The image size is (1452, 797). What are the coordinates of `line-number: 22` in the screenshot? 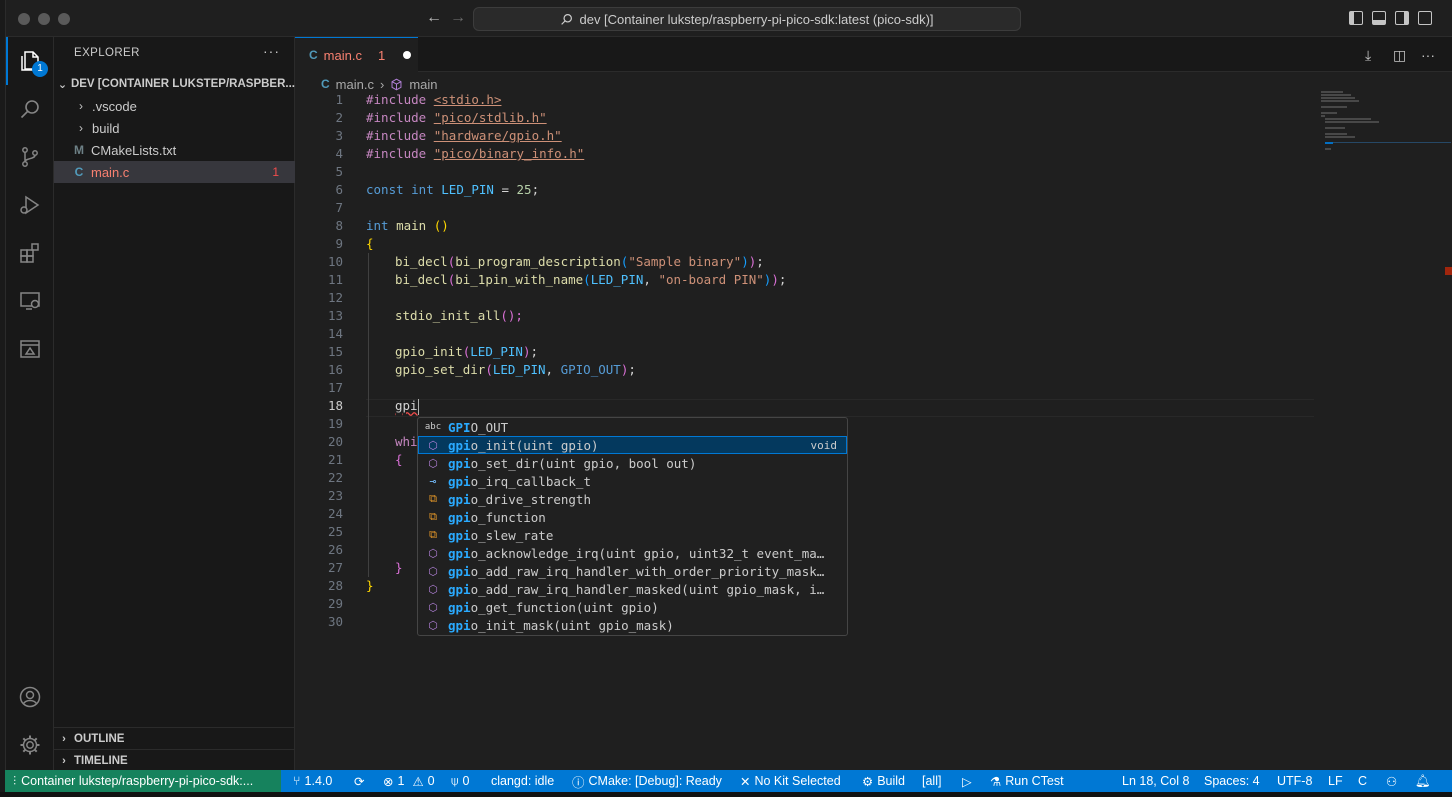 It's located at (335, 477).